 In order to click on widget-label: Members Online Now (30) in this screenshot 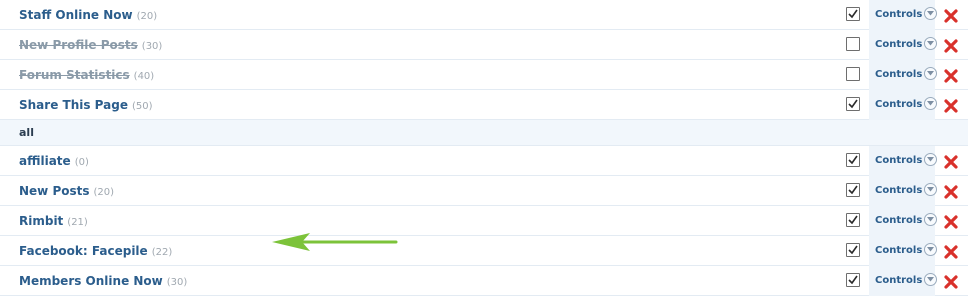, I will do `click(103, 281)`.